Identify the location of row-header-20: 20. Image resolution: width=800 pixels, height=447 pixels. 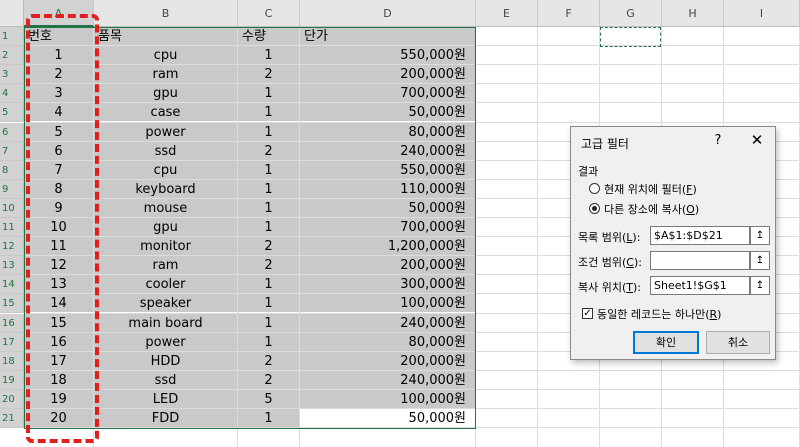
(12, 399).